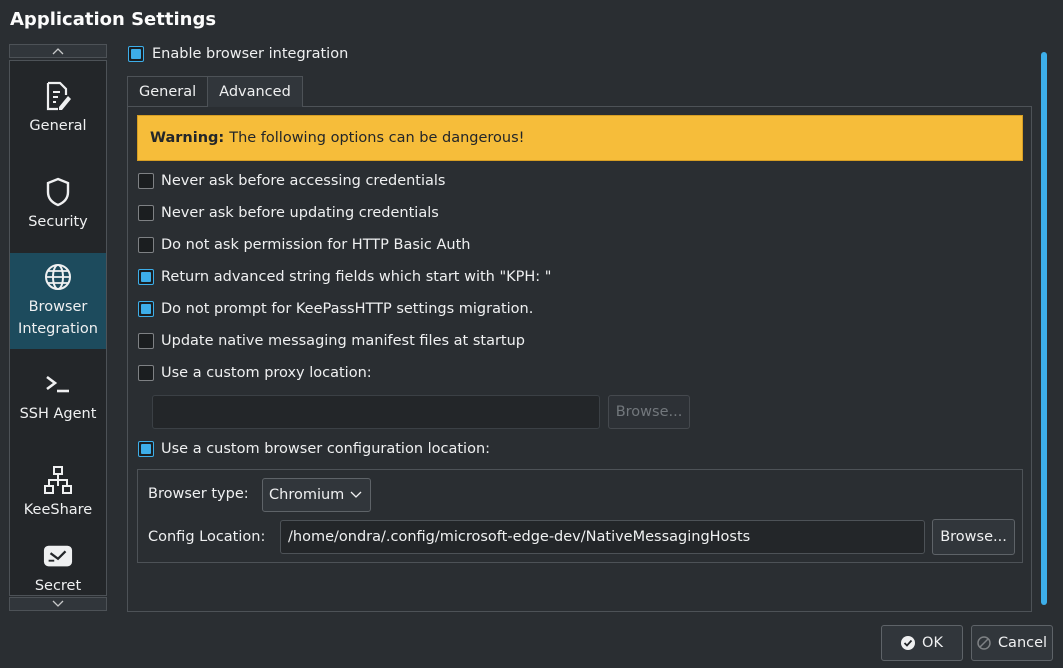 The width and height of the screenshot is (1063, 668). I want to click on sidebar-item-label: Secret, so click(58, 586).